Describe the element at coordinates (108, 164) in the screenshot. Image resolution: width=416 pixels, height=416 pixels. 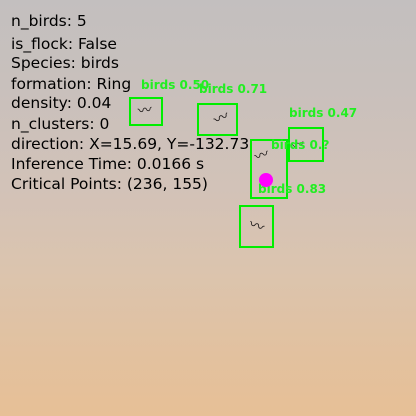
I see `info-inference-time: Inference Time: 0.0166 s` at that location.